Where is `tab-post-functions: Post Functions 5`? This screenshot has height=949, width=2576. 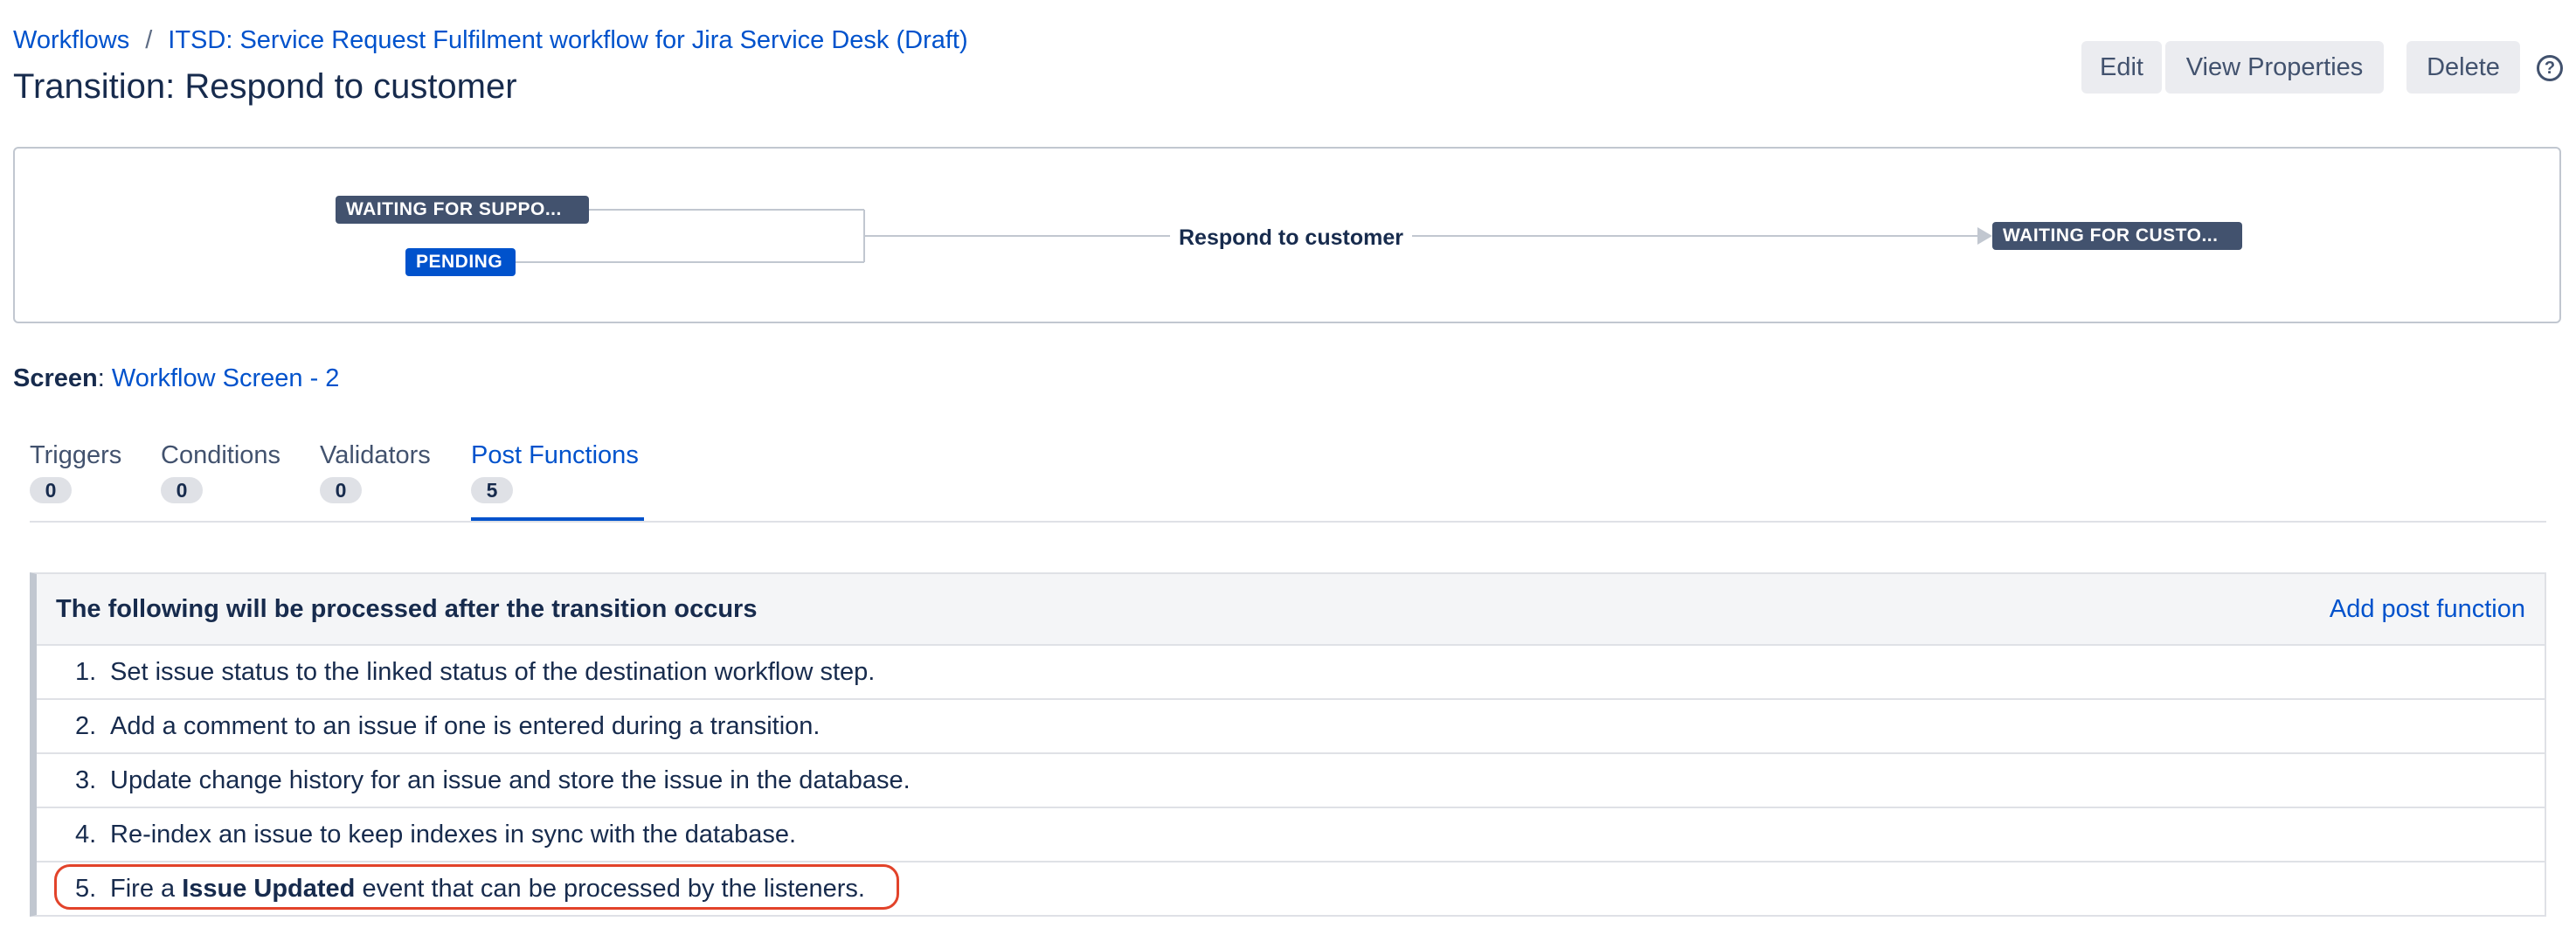
tab-post-functions: Post Functions 5 is located at coordinates (557, 479).